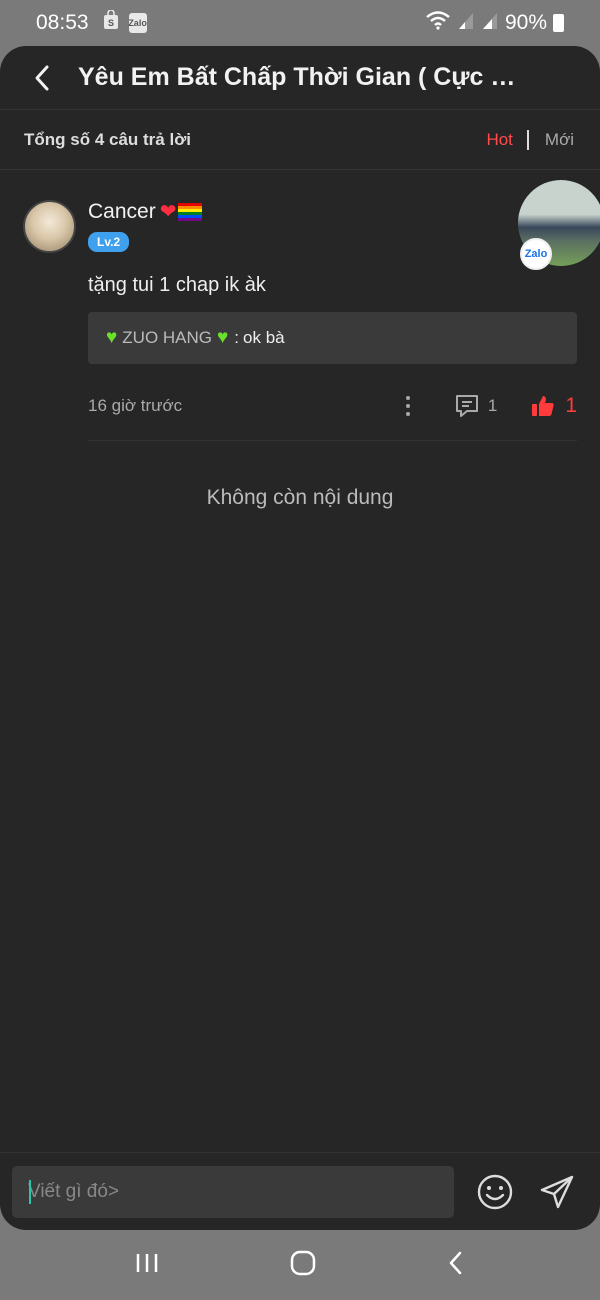 Image resolution: width=600 pixels, height=1300 pixels. Describe the element at coordinates (264, 337) in the screenshot. I see `reply-text: ok bà` at that location.